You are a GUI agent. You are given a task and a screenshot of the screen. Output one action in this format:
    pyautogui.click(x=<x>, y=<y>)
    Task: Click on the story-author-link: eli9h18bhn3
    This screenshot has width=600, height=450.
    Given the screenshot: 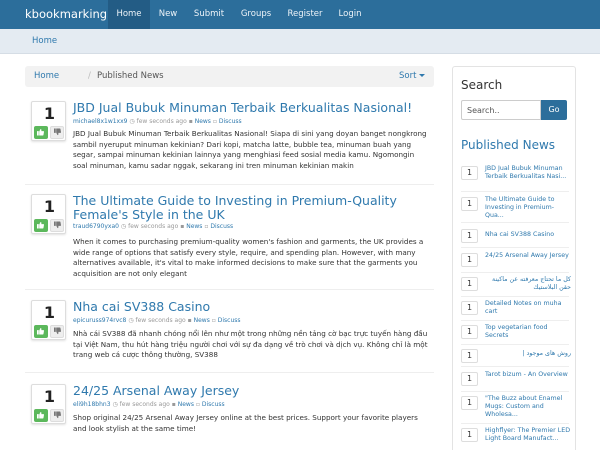 What is the action you would take?
    pyautogui.click(x=92, y=404)
    